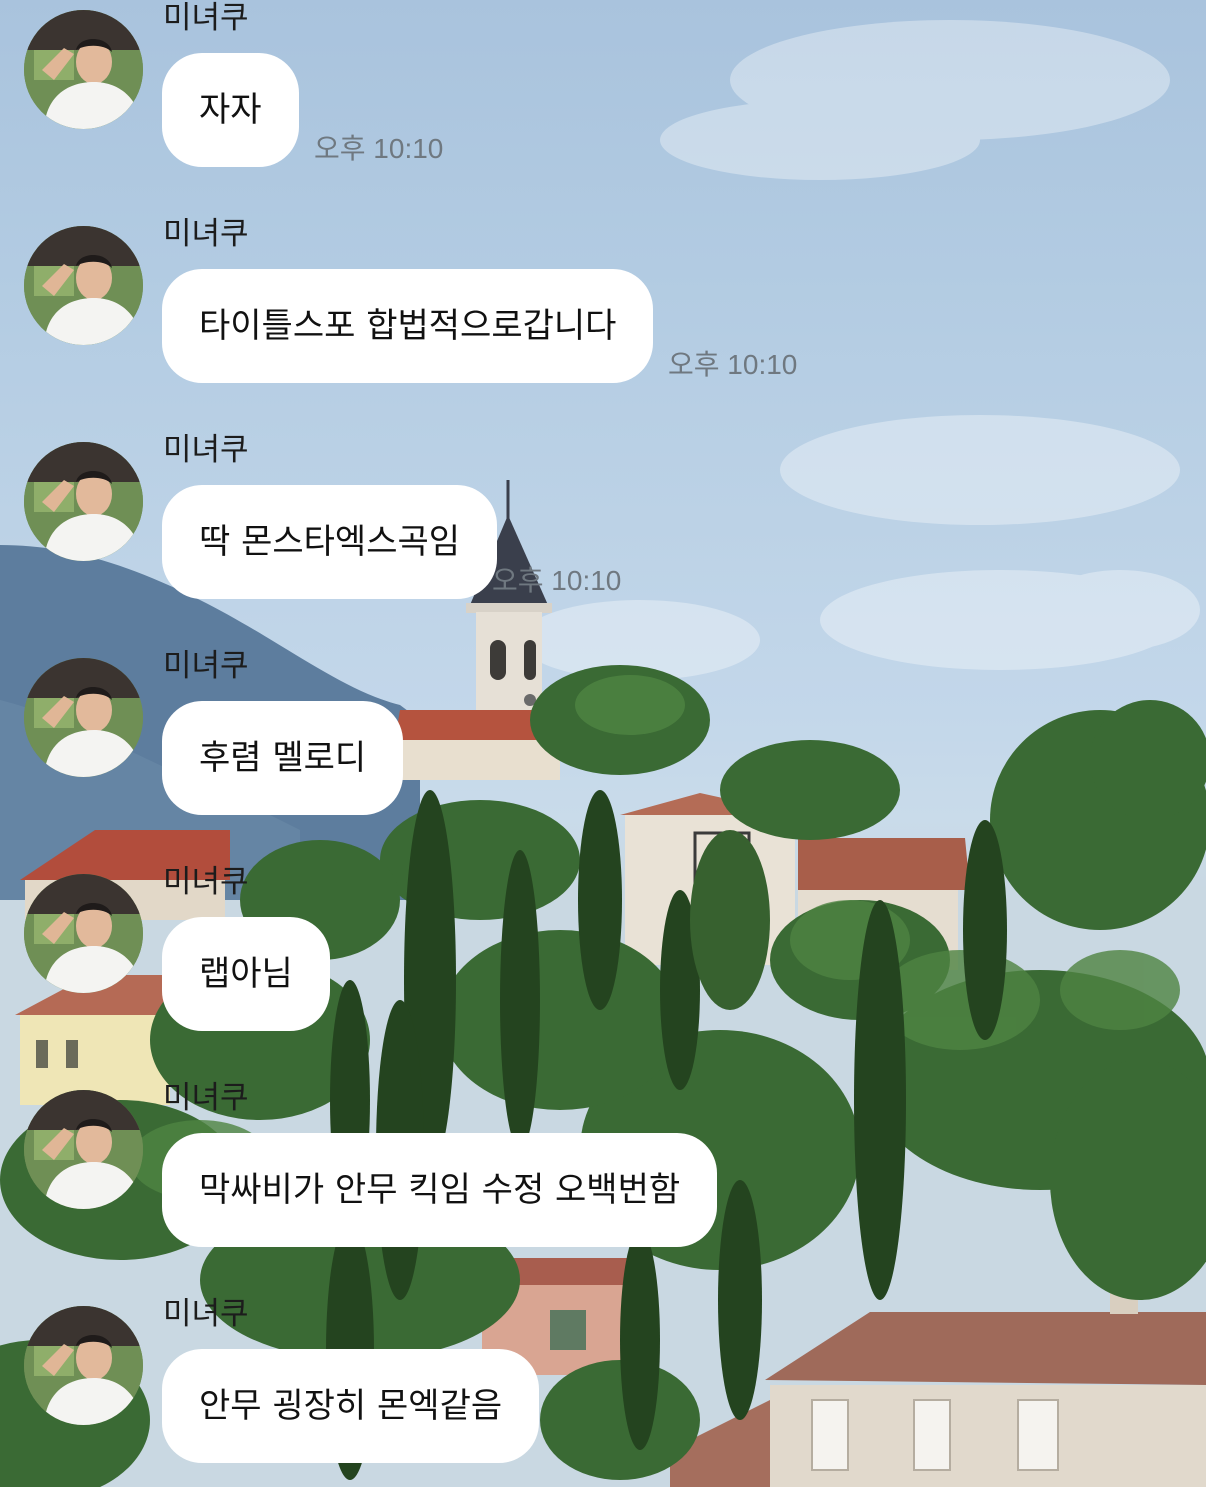 The image size is (1206, 1512). I want to click on message-bubble: 딱 몬스타엑스곡임, so click(330, 542).